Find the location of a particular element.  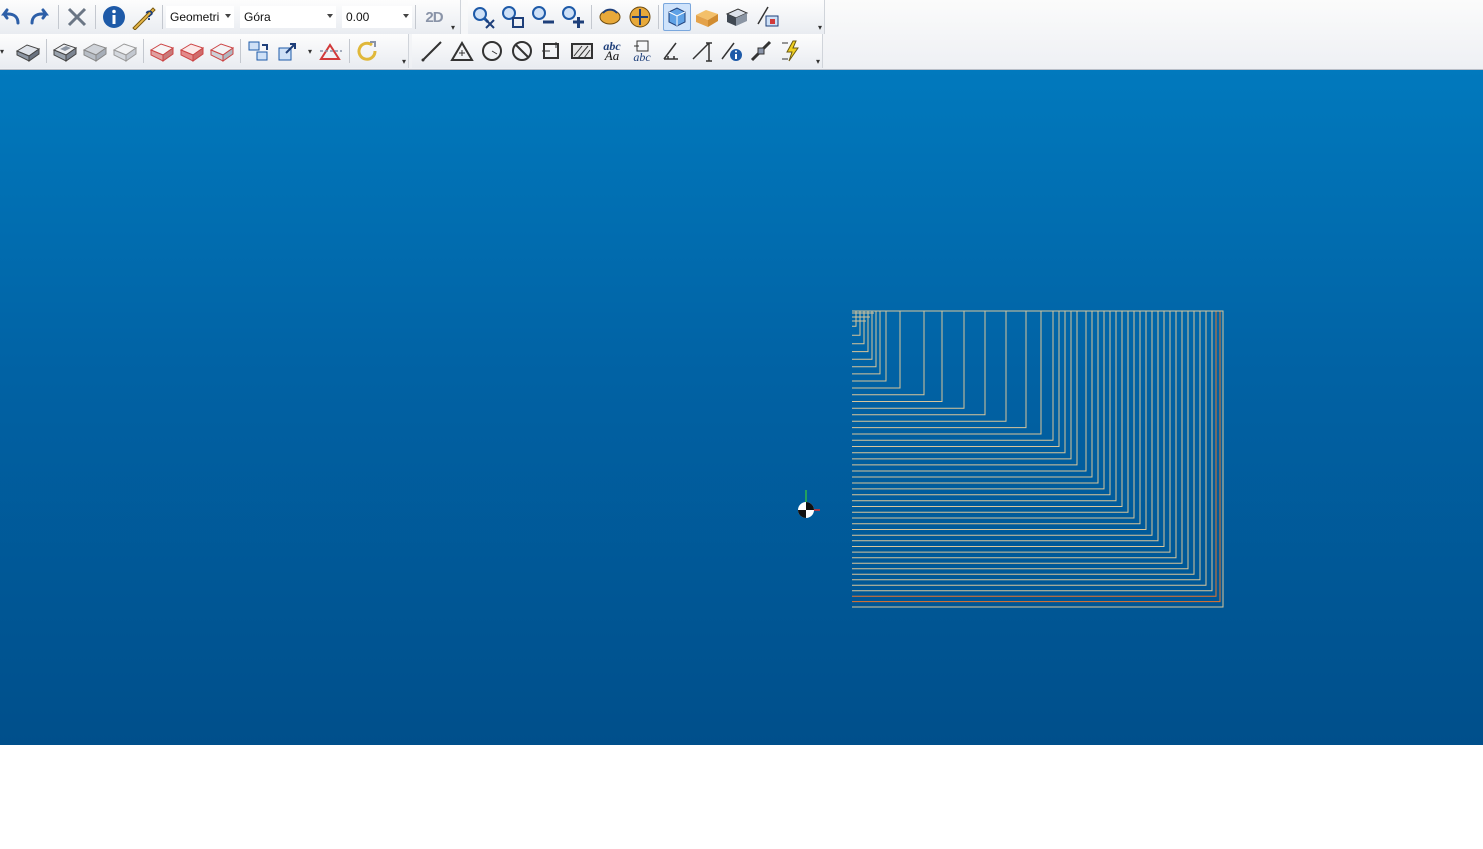

ruler-question-icon: ? is located at coordinates (144, 18).